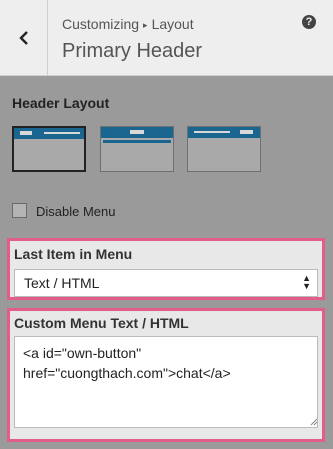 Image resolution: width=333 pixels, height=449 pixels. I want to click on back-button, so click(24, 37).